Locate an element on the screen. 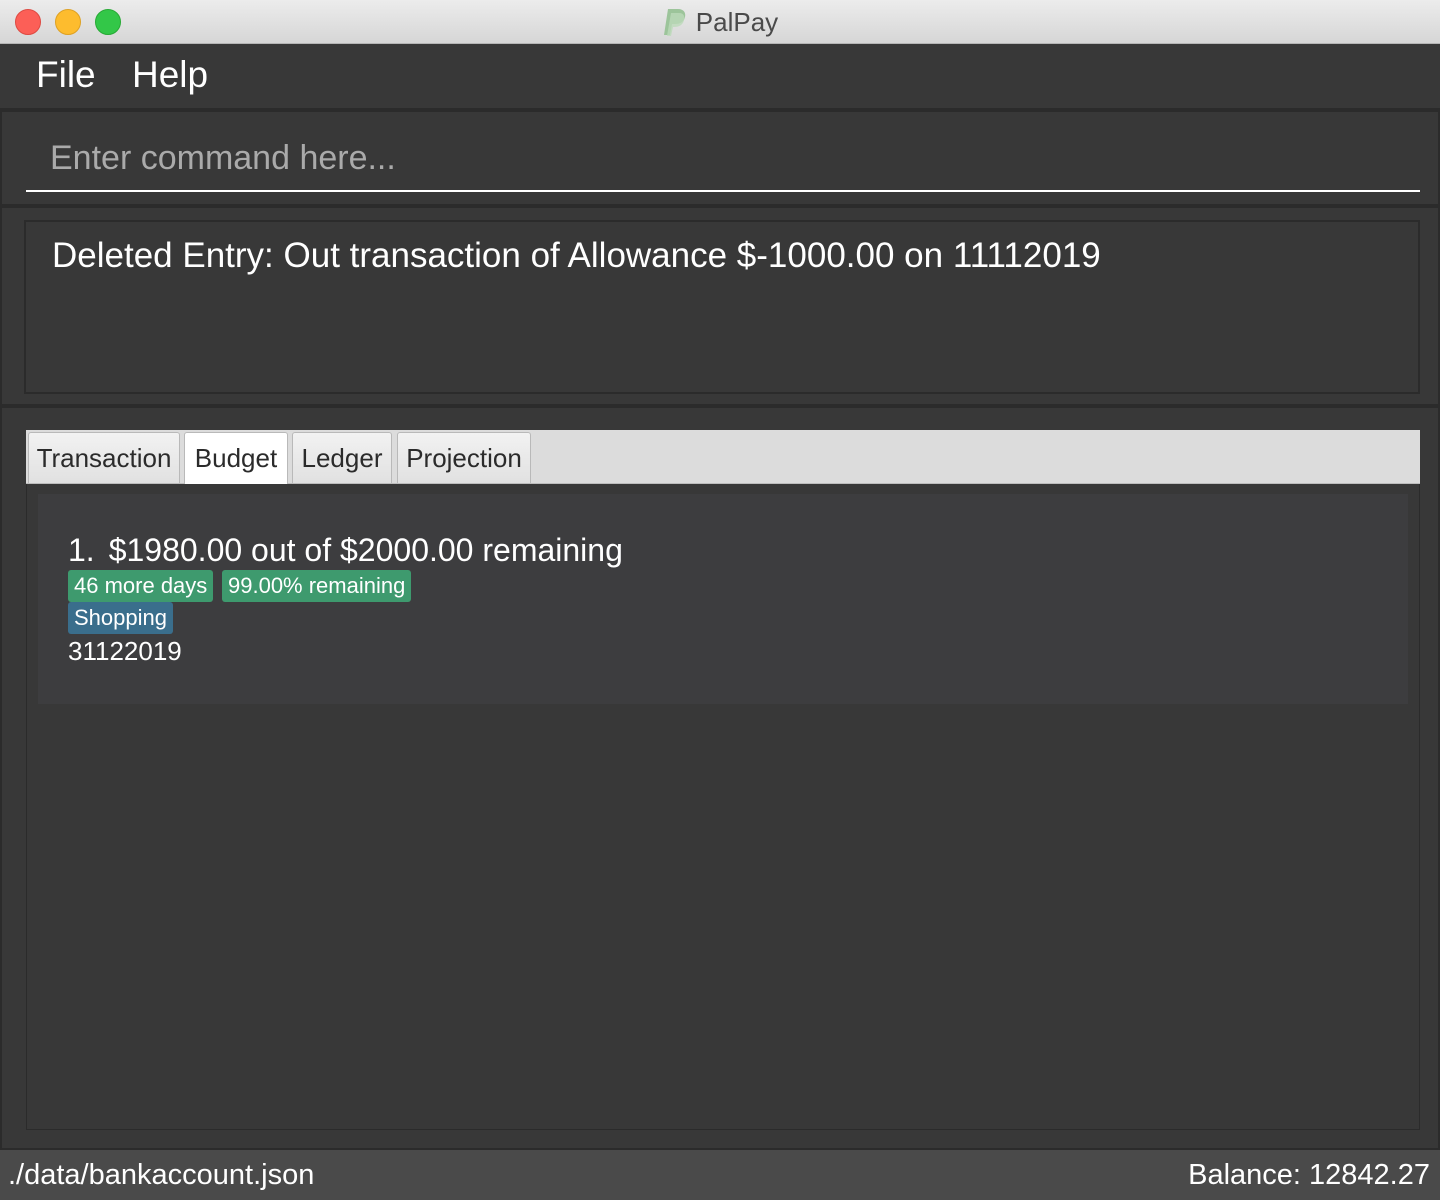  percent-remaining-badge: 99.00% remaining is located at coordinates (317, 586).